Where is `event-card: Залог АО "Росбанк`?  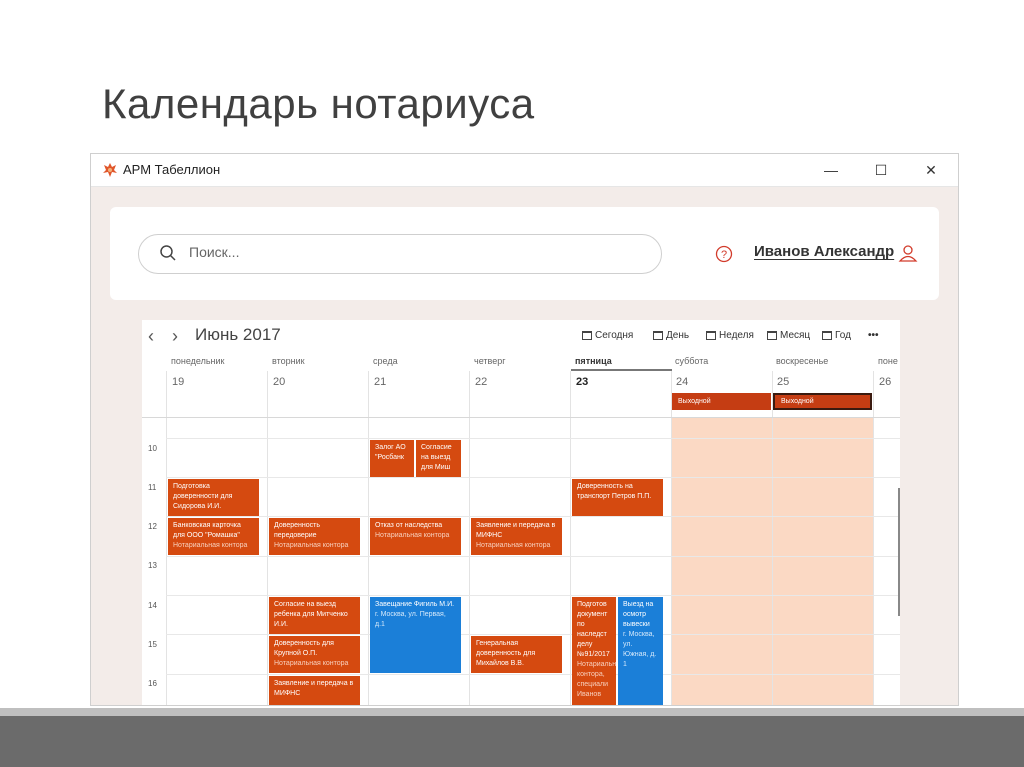 event-card: Залог АО "Росбанк is located at coordinates (392, 458).